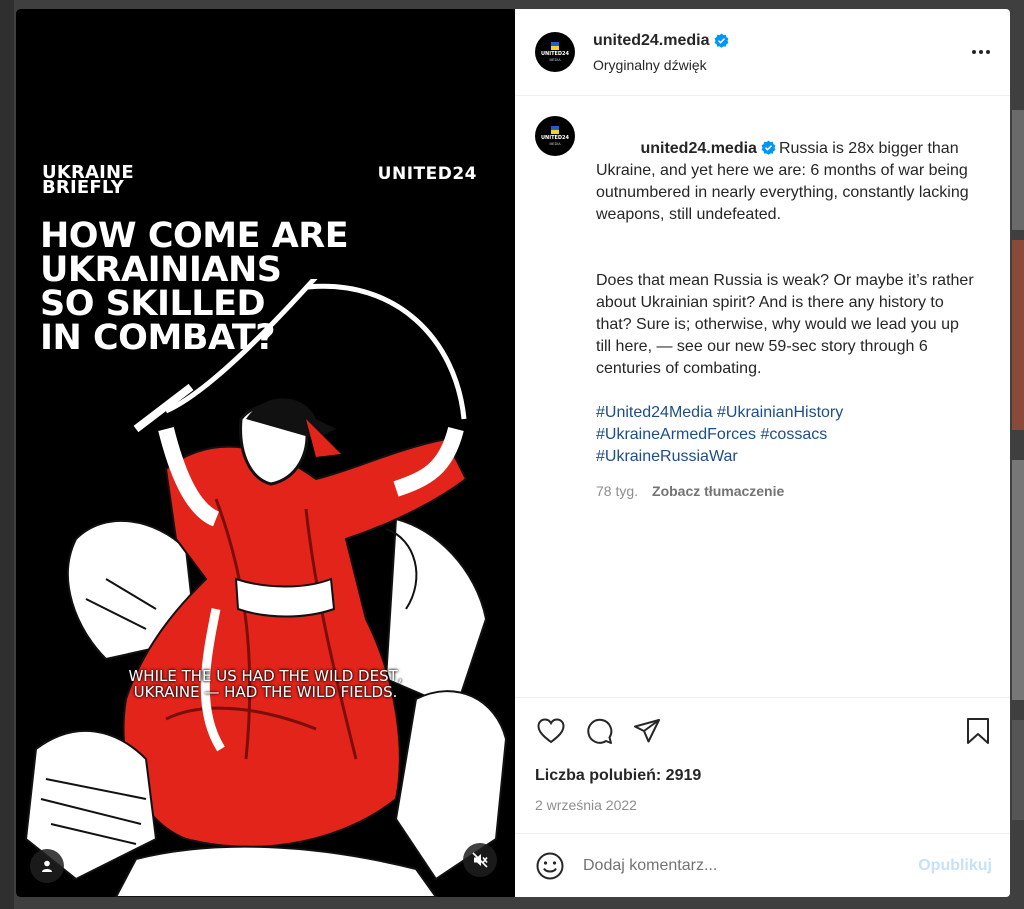  Describe the element at coordinates (780, 65) in the screenshot. I see `original-audio-link: Oryginalny dźwięk` at that location.